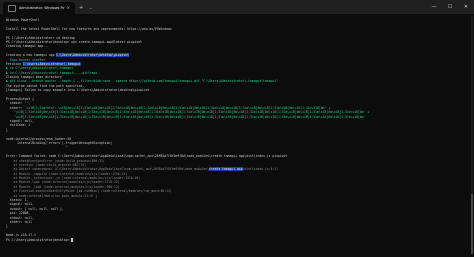 The width and height of the screenshot is (474, 257). What do you see at coordinates (81, 8) in the screenshot?
I see `new-tab-button: +` at bounding box center [81, 8].